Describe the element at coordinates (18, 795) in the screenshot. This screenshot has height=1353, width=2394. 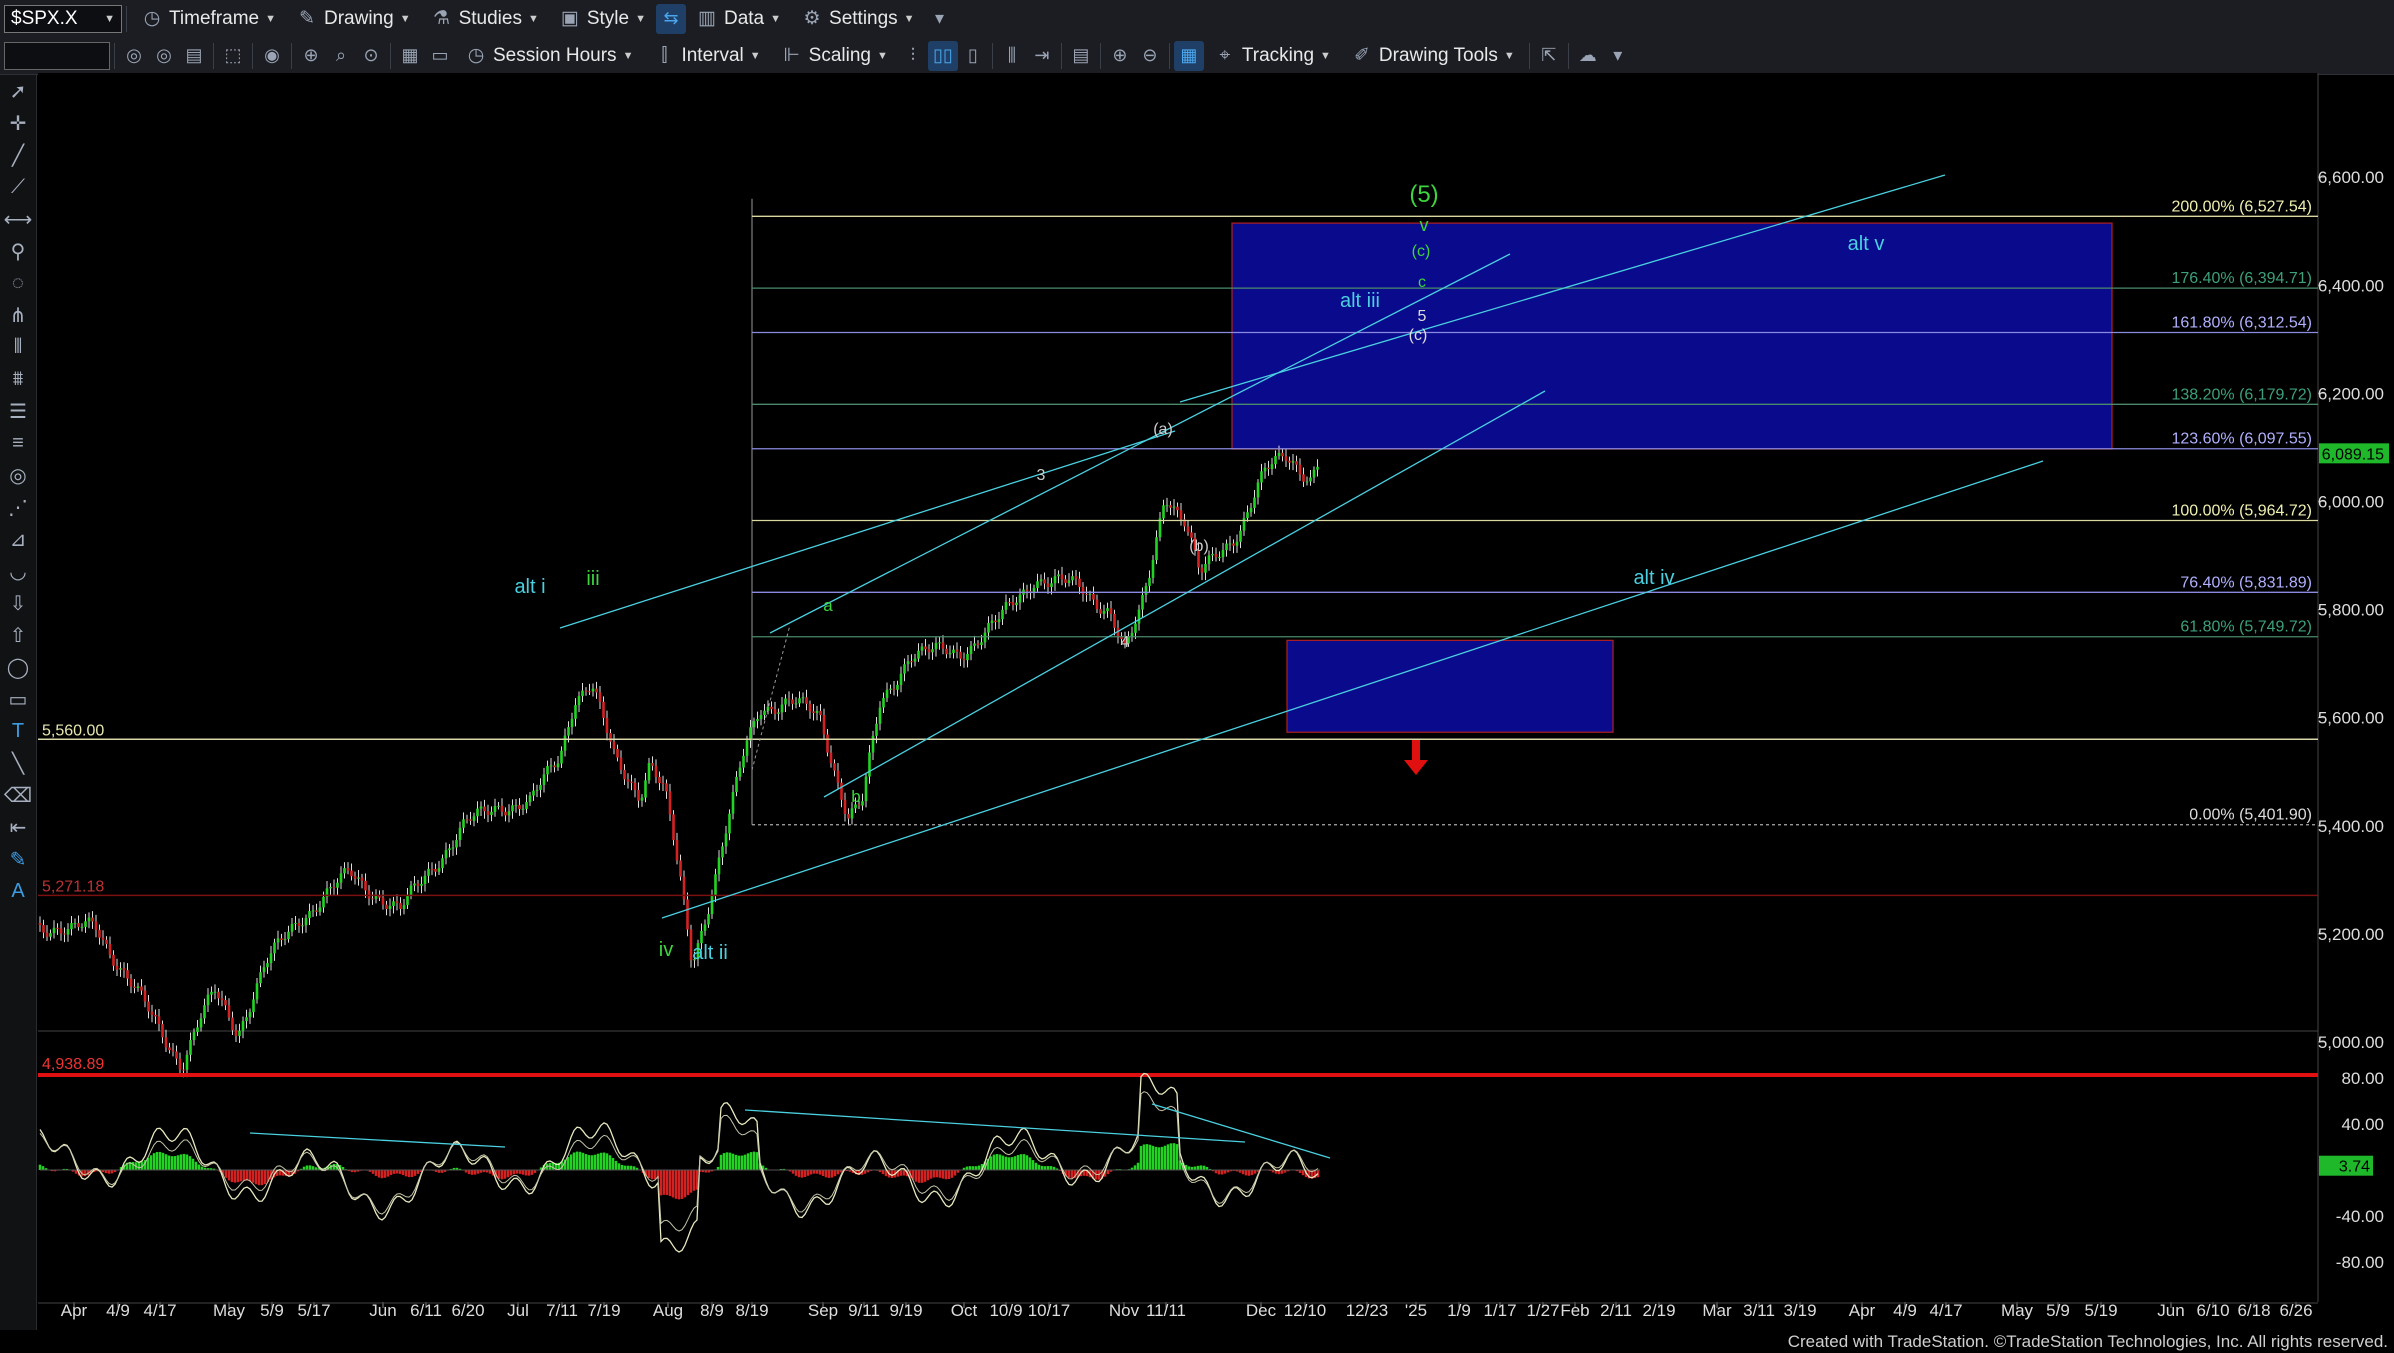
I see `eraser-icon: ⌫` at that location.